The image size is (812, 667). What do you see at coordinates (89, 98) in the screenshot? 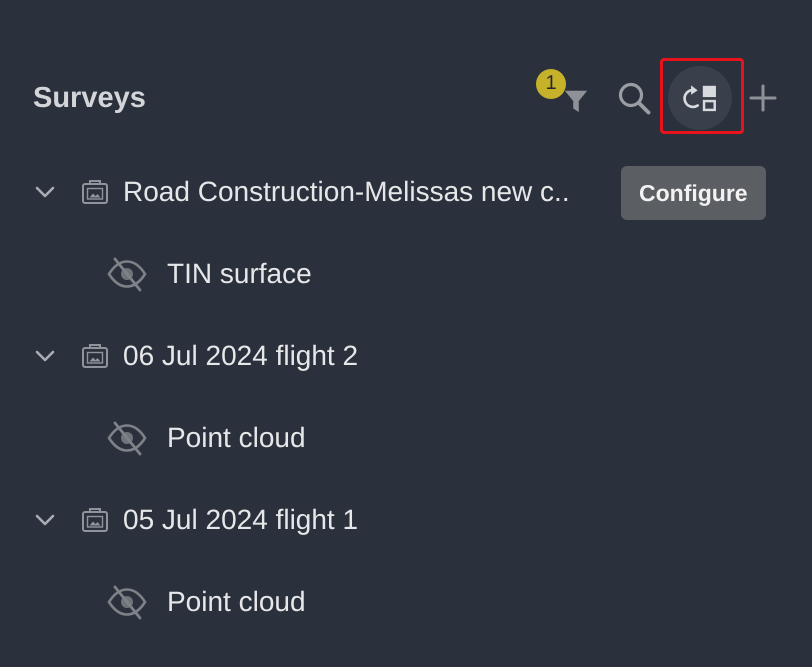
I see `panel-title: Surveys` at bounding box center [89, 98].